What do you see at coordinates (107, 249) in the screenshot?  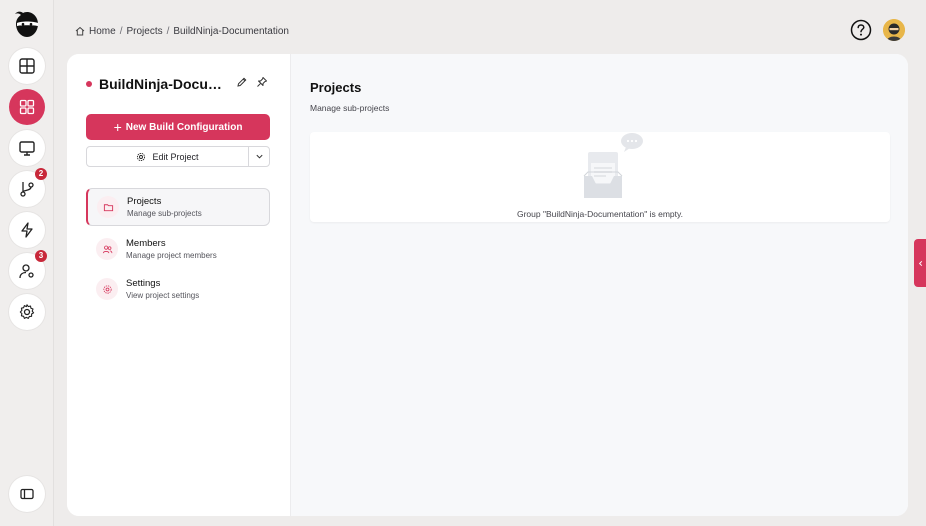 I see `users-icon` at bounding box center [107, 249].